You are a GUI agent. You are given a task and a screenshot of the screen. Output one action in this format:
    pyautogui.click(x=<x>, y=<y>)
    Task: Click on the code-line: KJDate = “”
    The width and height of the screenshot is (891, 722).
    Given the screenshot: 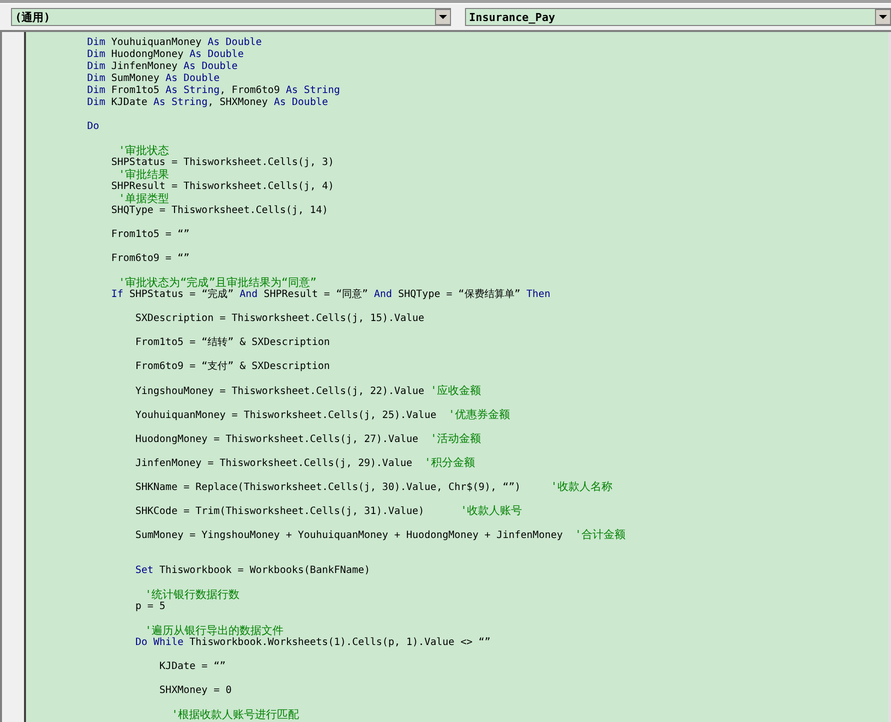 What is the action you would take?
    pyautogui.click(x=192, y=667)
    